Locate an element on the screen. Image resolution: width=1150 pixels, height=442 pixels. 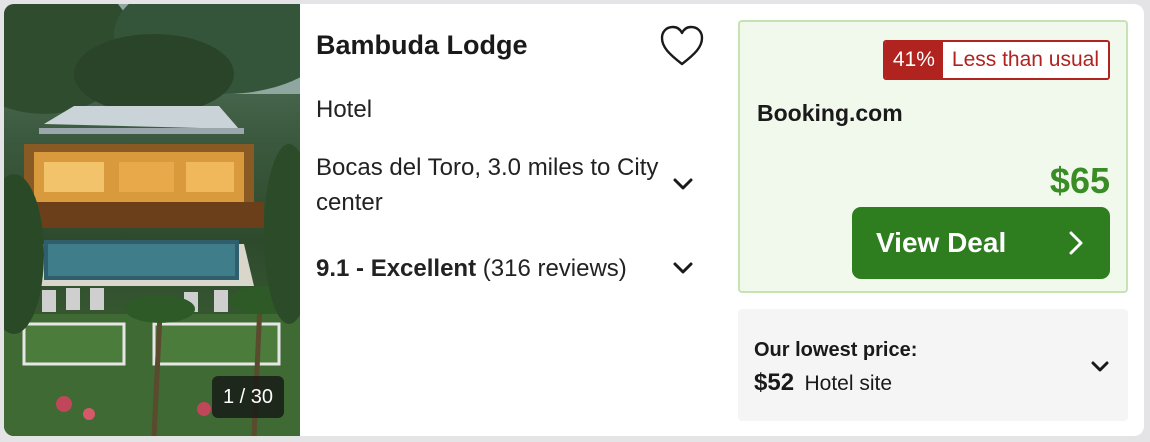
hotel-rating: 9.1 - Excellent (316 reviews) is located at coordinates (471, 269).